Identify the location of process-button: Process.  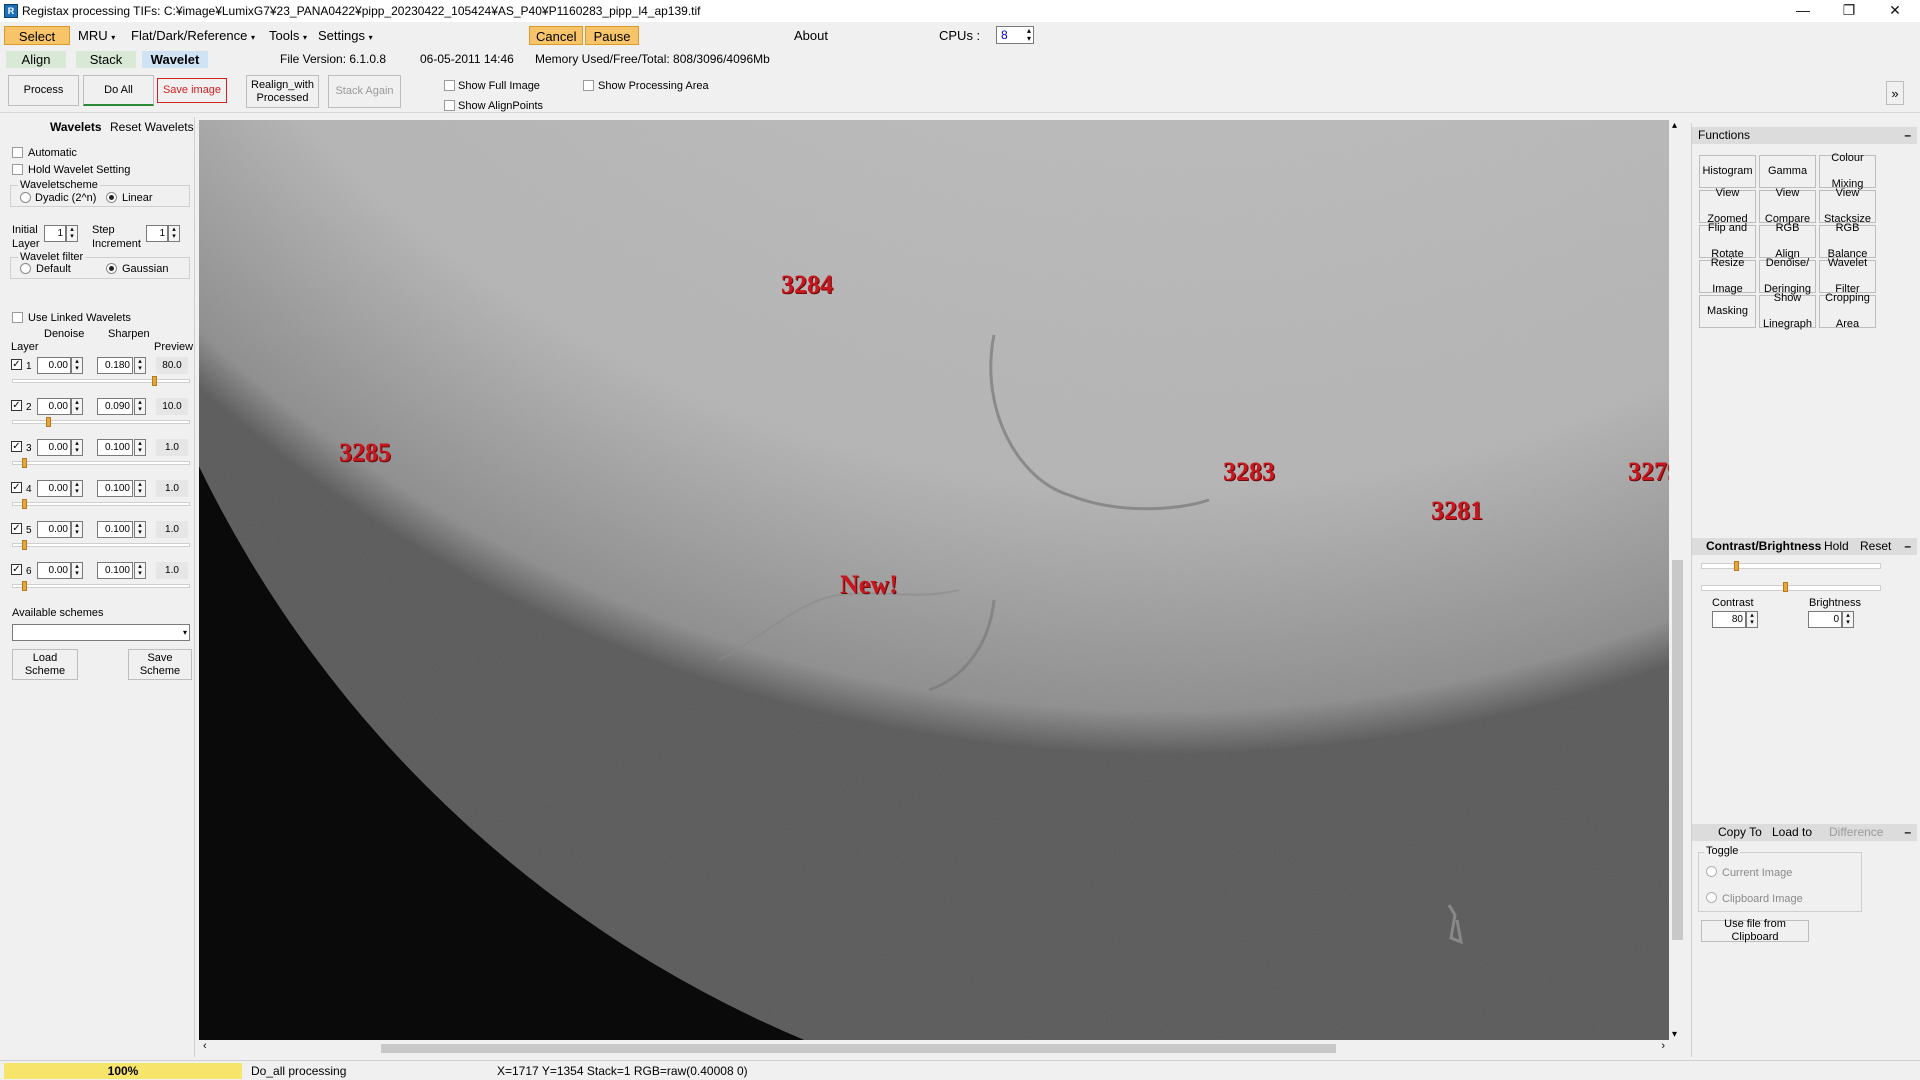
(43, 90).